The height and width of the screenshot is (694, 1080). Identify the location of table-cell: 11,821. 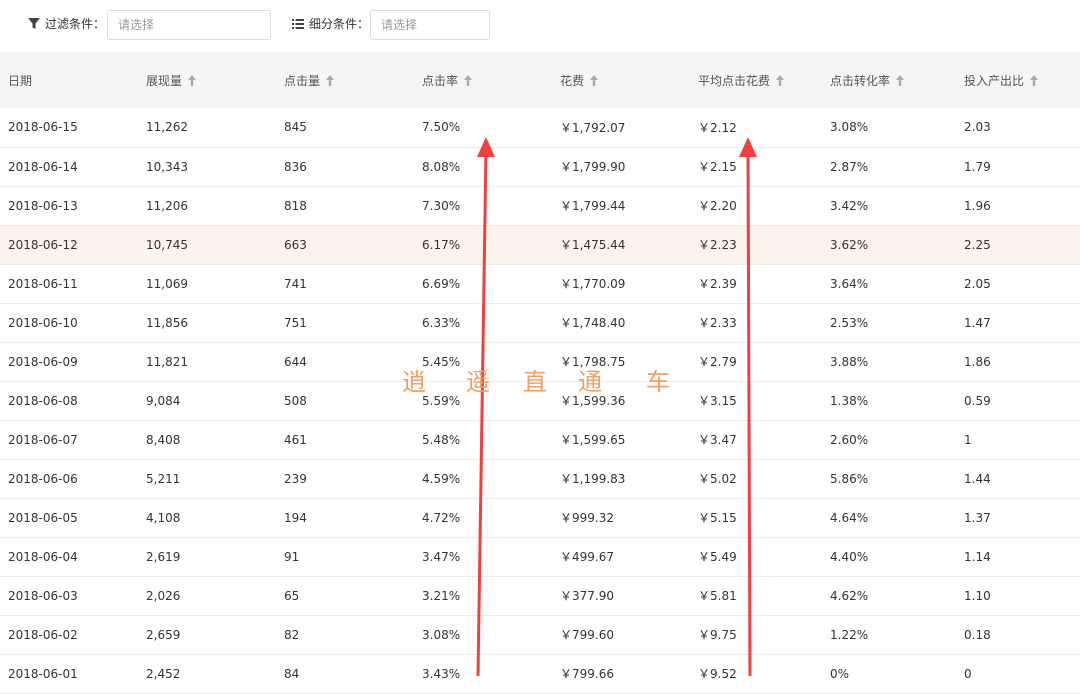
(167, 361).